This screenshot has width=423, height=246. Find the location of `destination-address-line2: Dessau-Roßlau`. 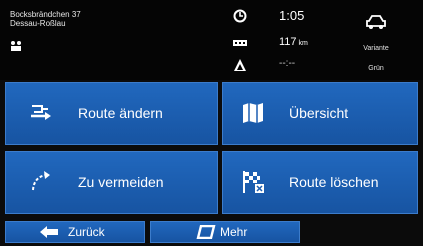

destination-address-line2: Dessau-Roßlau is located at coordinates (38, 23).